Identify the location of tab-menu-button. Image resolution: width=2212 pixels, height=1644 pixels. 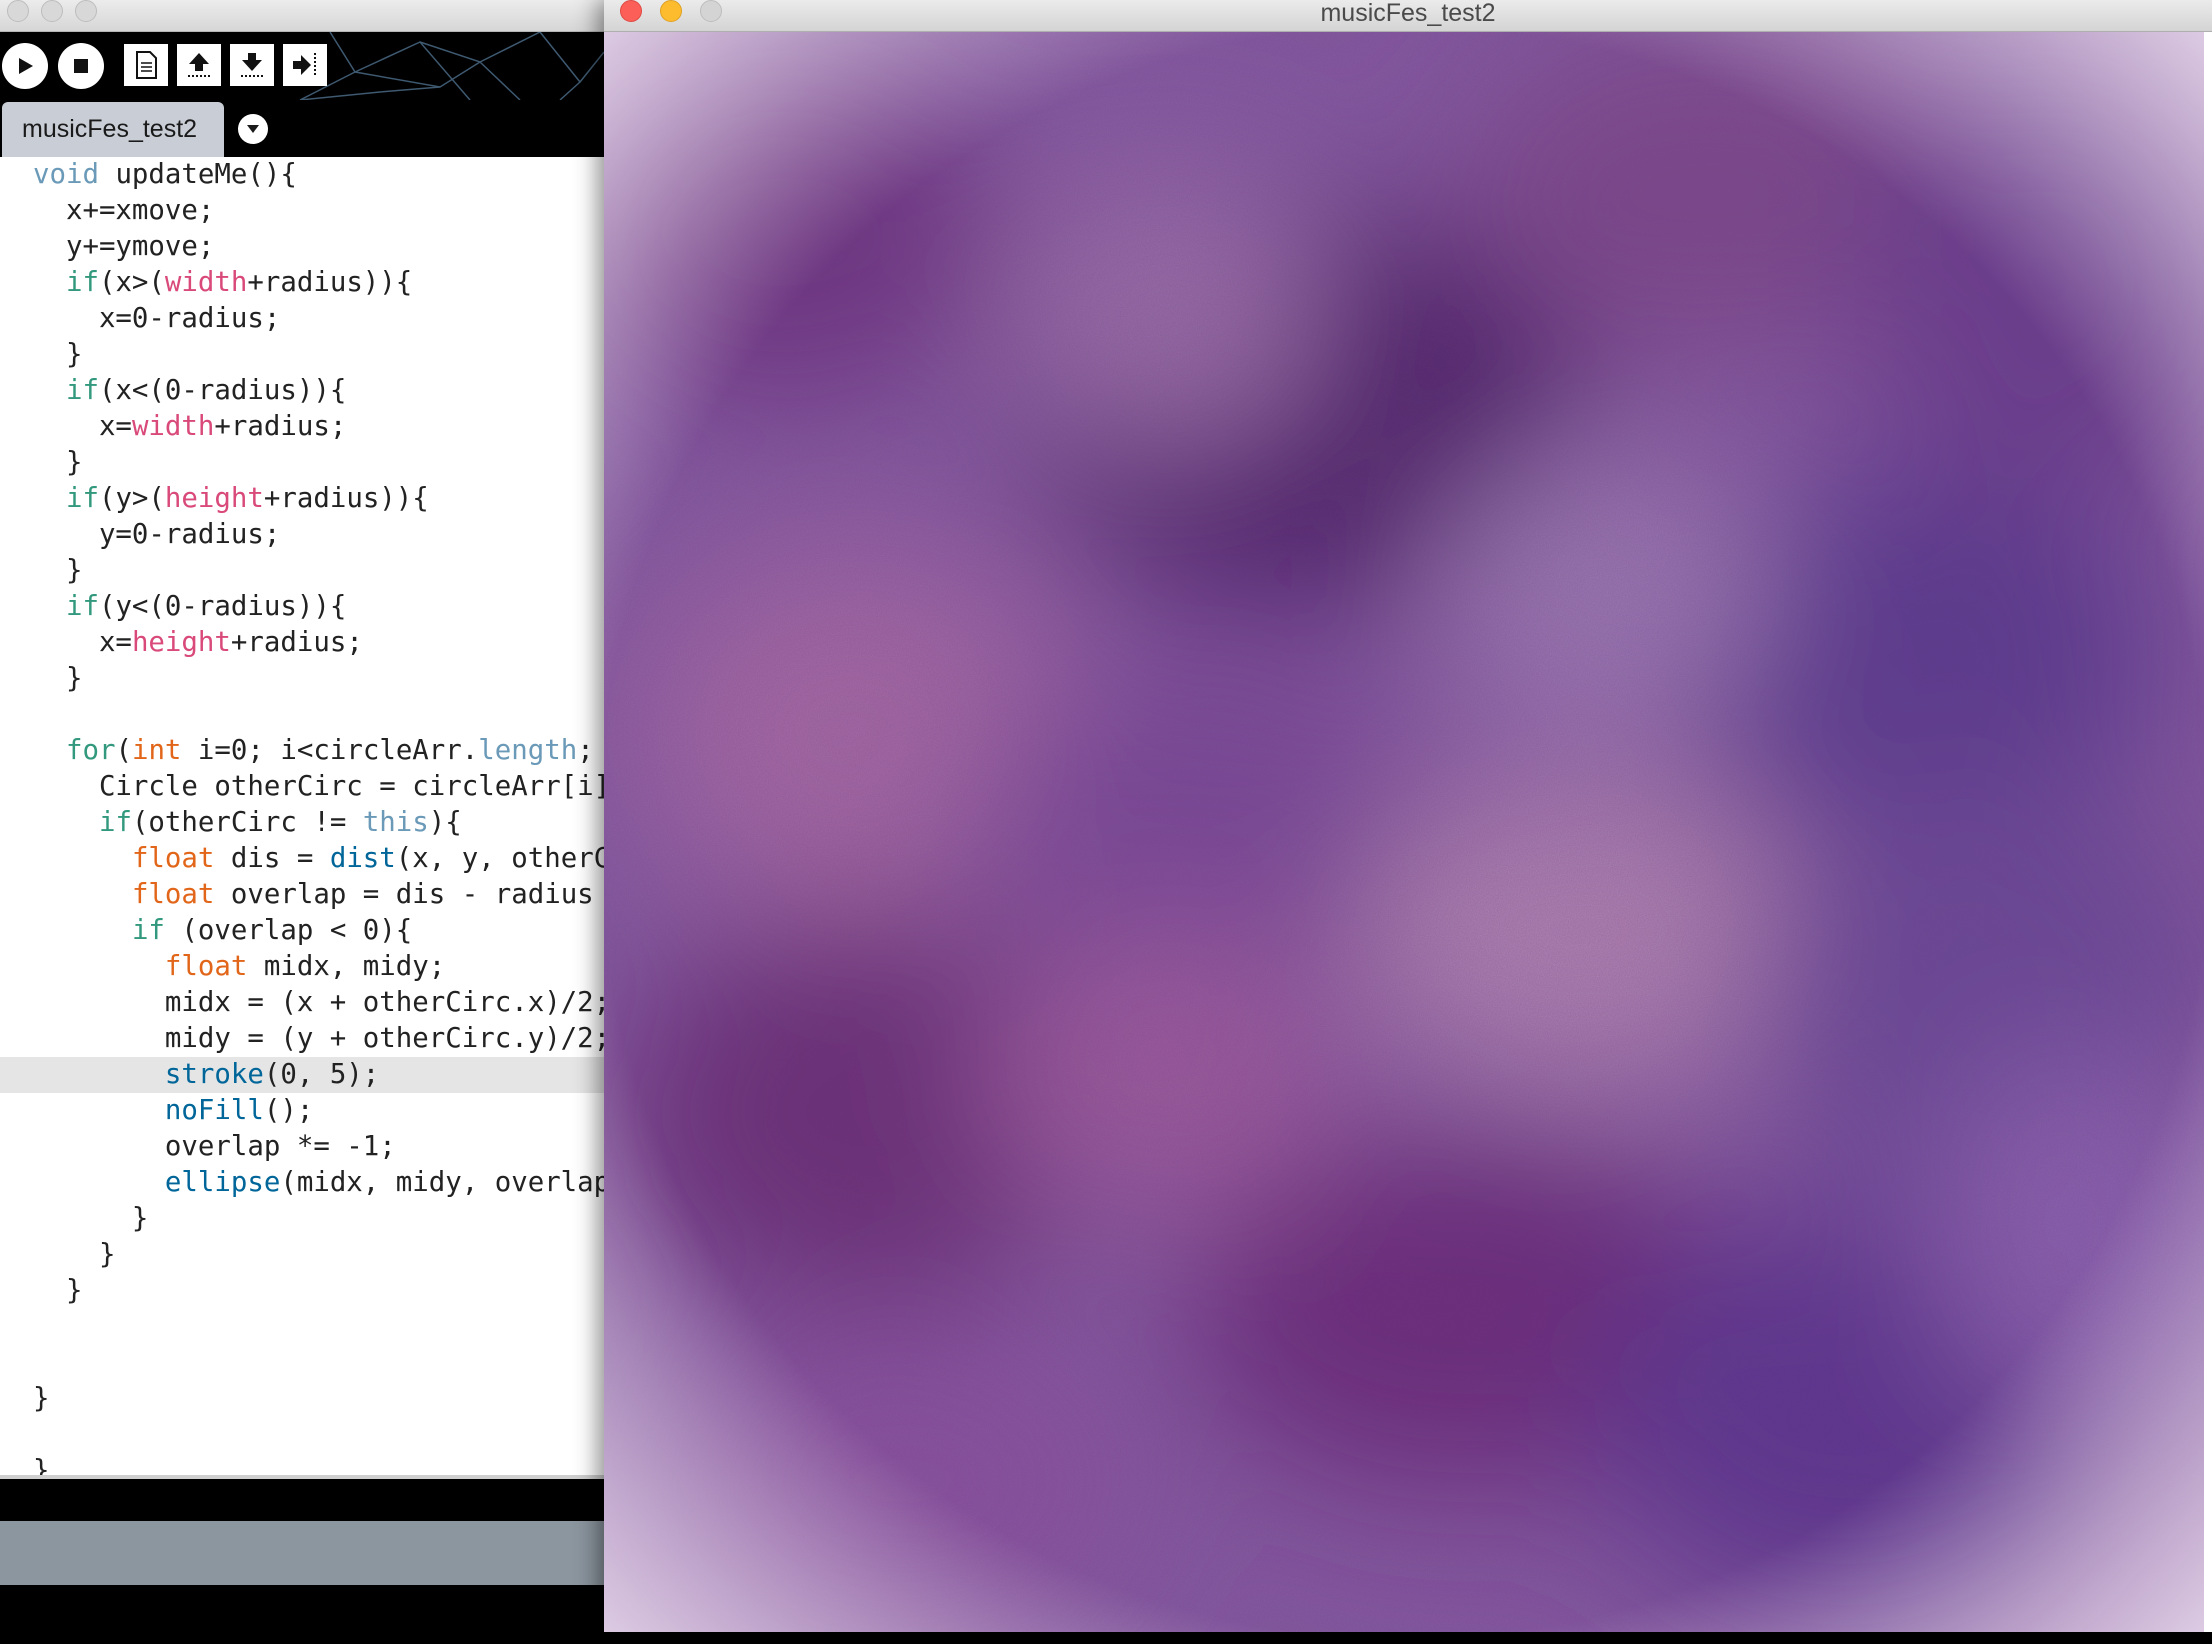
(253, 129).